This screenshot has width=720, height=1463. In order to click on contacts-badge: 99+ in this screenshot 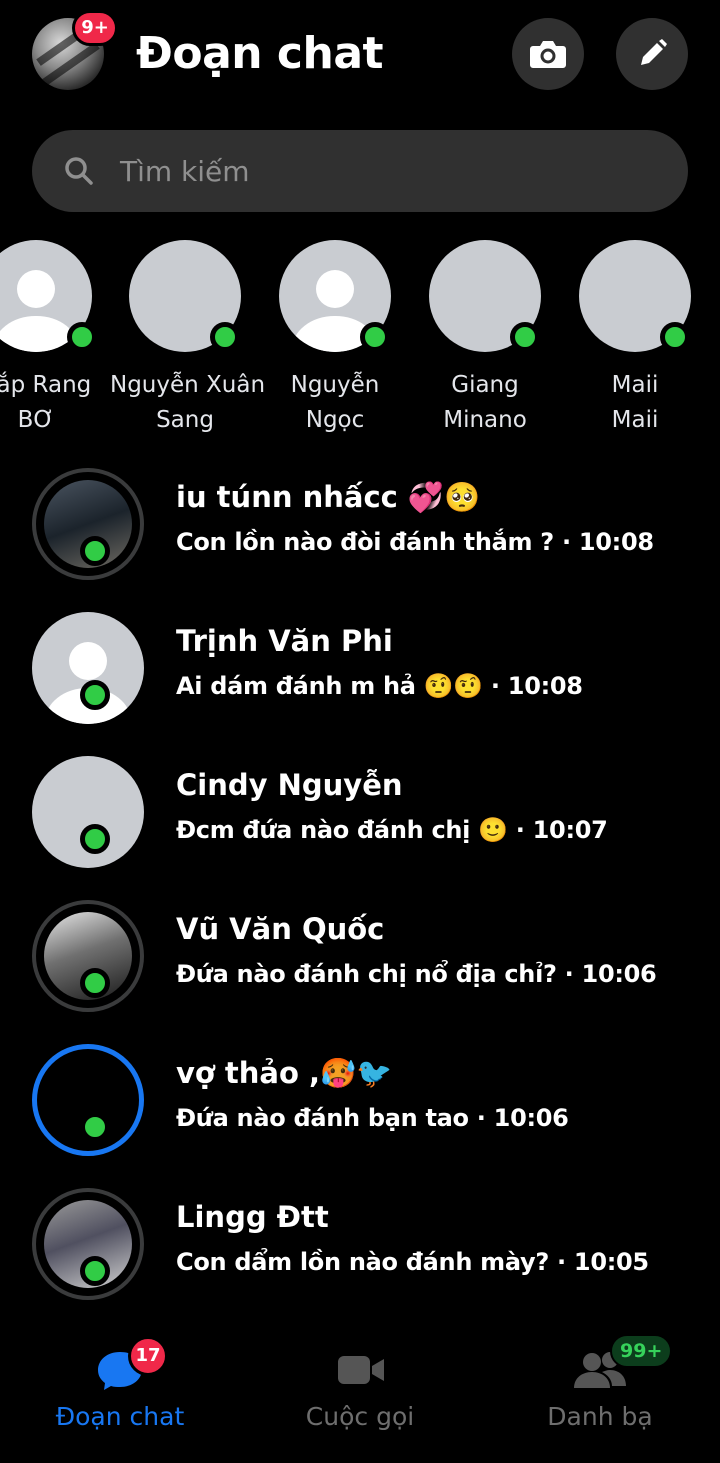, I will do `click(641, 1351)`.